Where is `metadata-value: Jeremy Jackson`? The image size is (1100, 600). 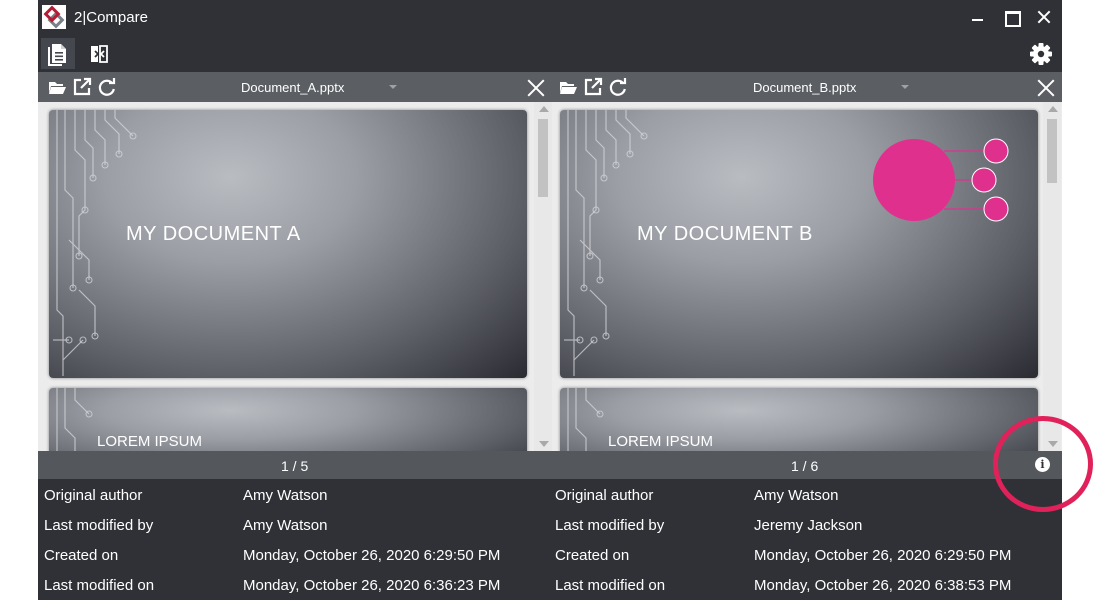 metadata-value: Jeremy Jackson is located at coordinates (808, 525).